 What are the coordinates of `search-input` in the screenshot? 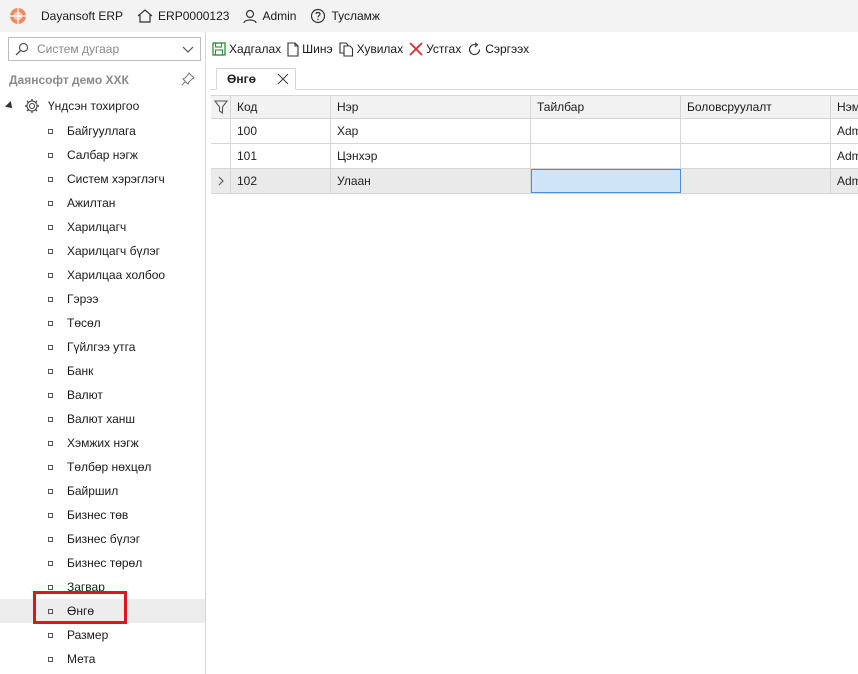 It's located at (107, 49).